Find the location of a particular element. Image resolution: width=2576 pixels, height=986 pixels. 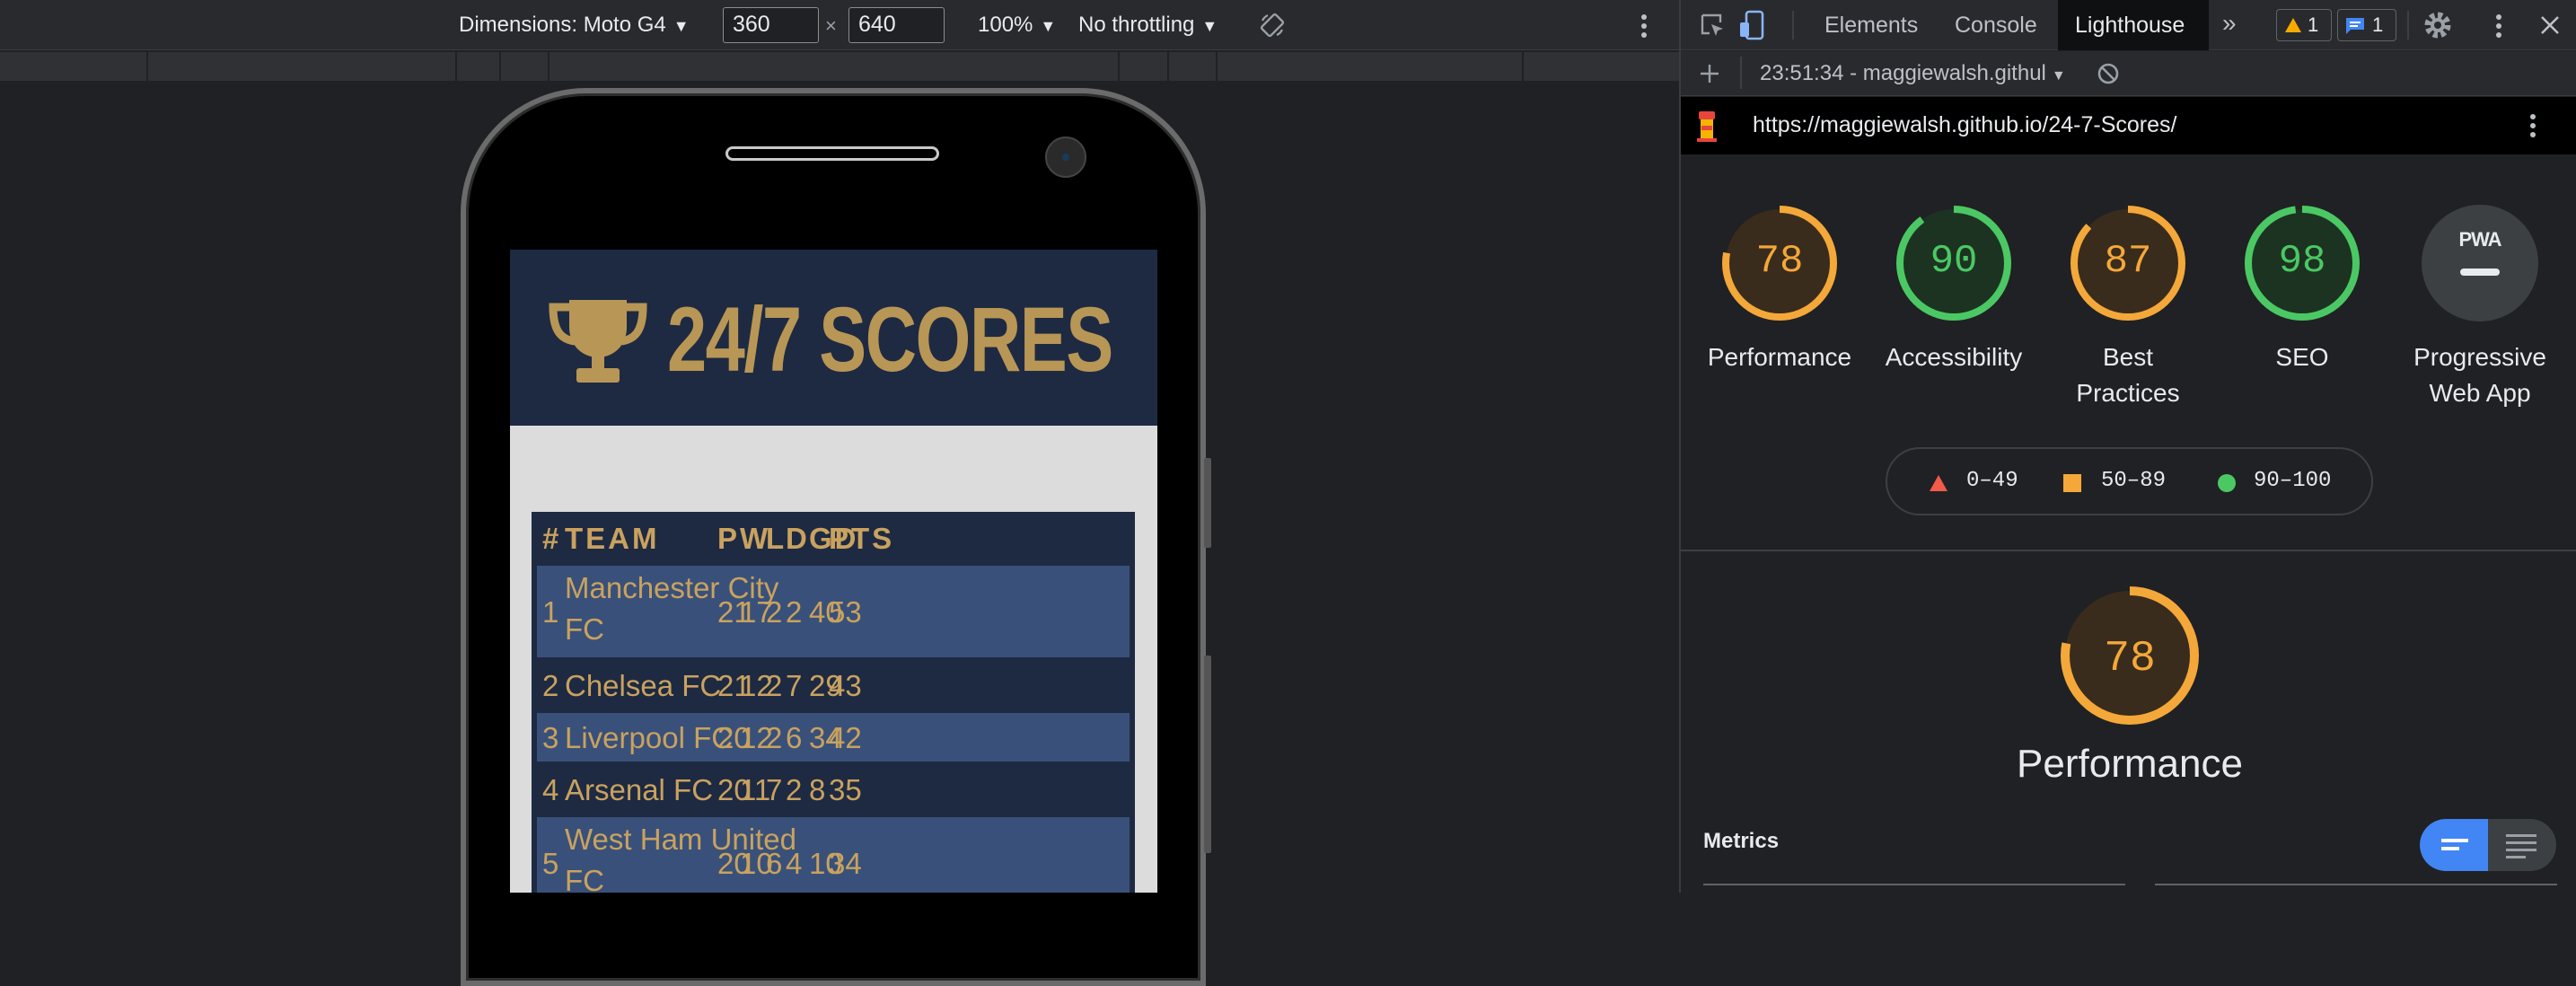

cell-pos: 5 is located at coordinates (550, 864).